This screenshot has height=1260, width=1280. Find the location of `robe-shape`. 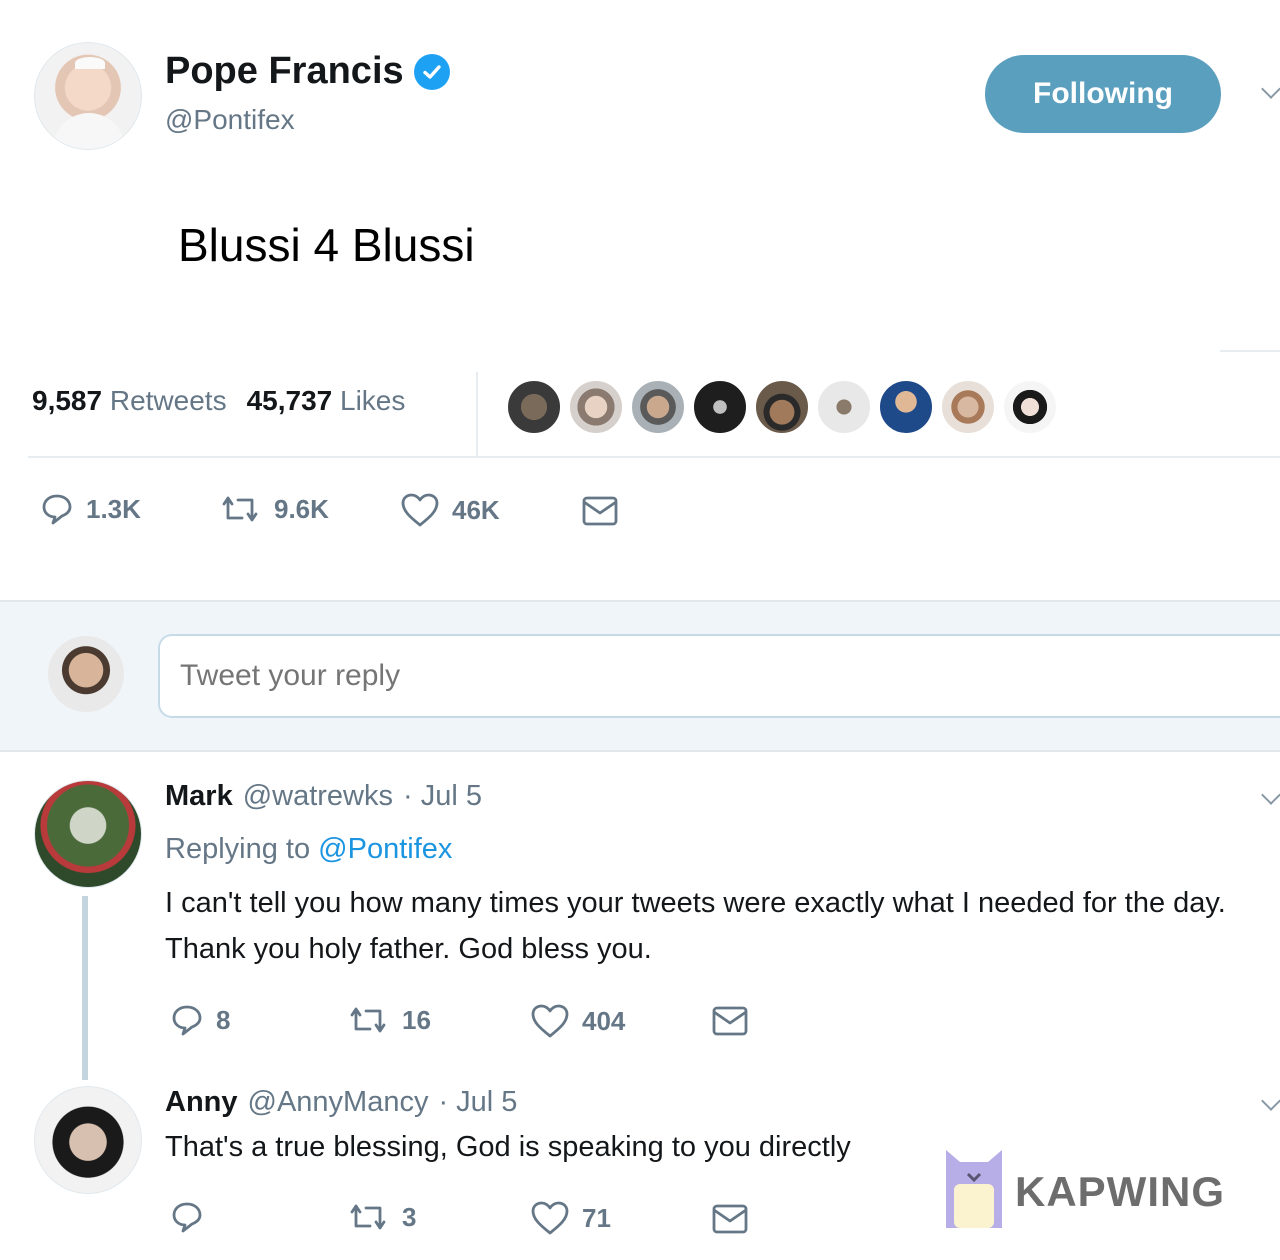

robe-shape is located at coordinates (89, 131).